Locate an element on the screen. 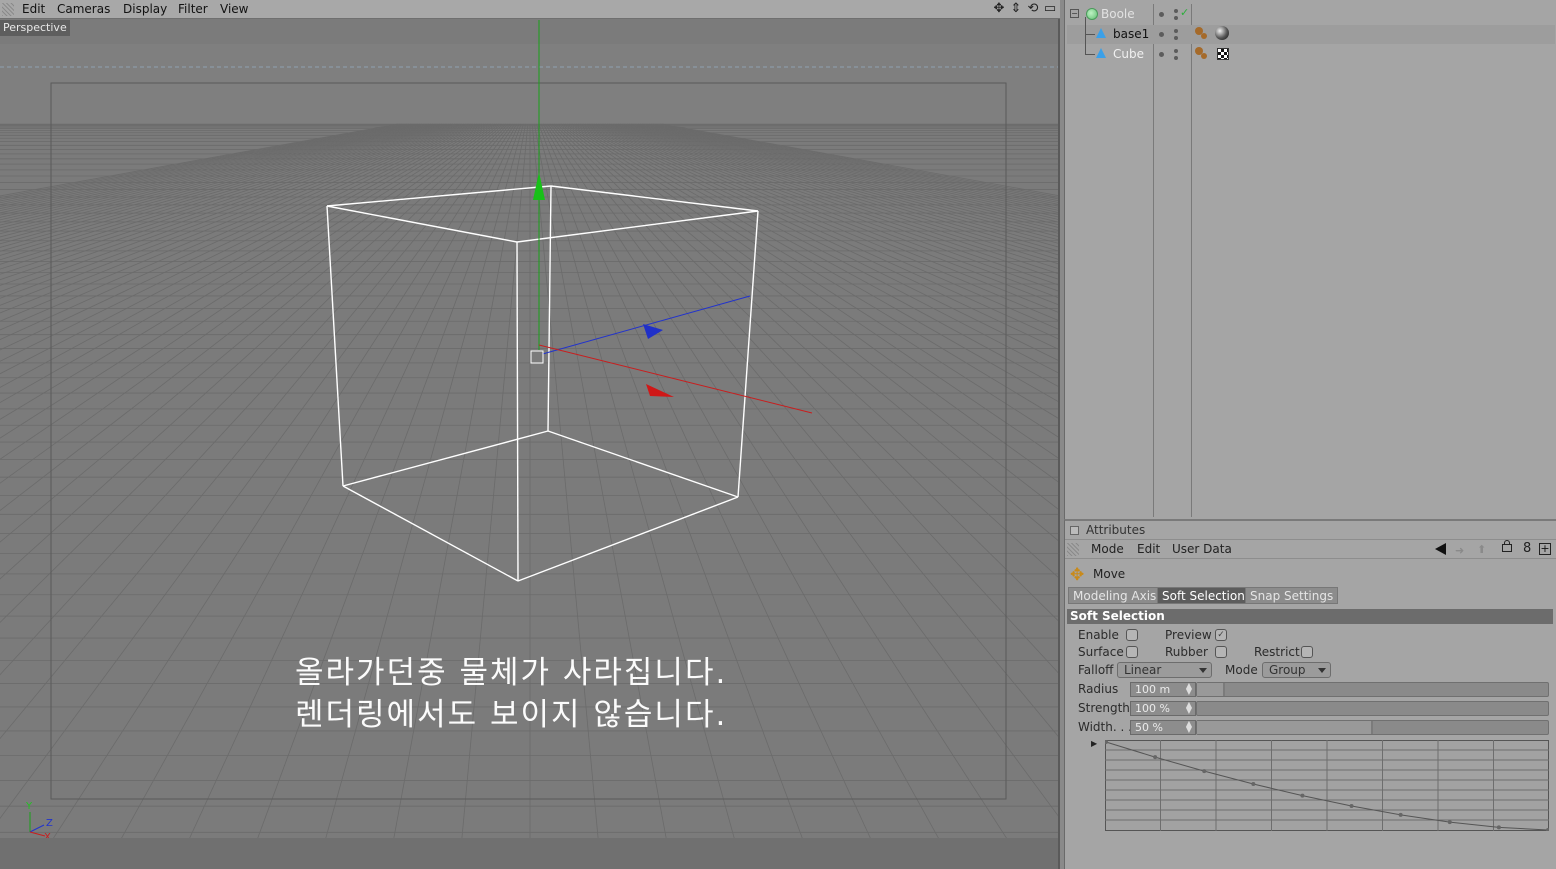  tab-snap-settings: Snap Settings is located at coordinates (1292, 595).